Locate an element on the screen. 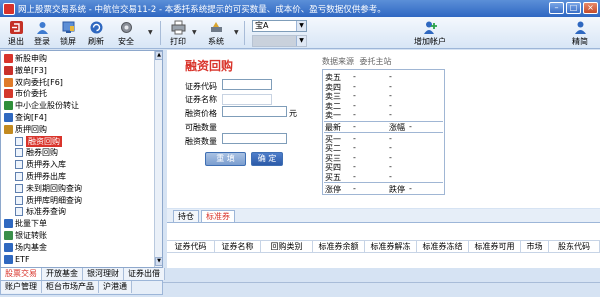  tree-item: 撤单[F3] is located at coordinates (25, 70).